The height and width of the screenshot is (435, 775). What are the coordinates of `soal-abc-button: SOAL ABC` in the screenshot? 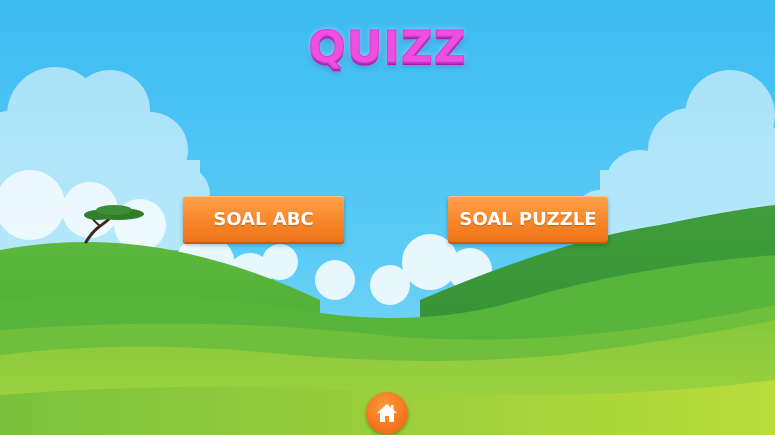 It's located at (263, 219).